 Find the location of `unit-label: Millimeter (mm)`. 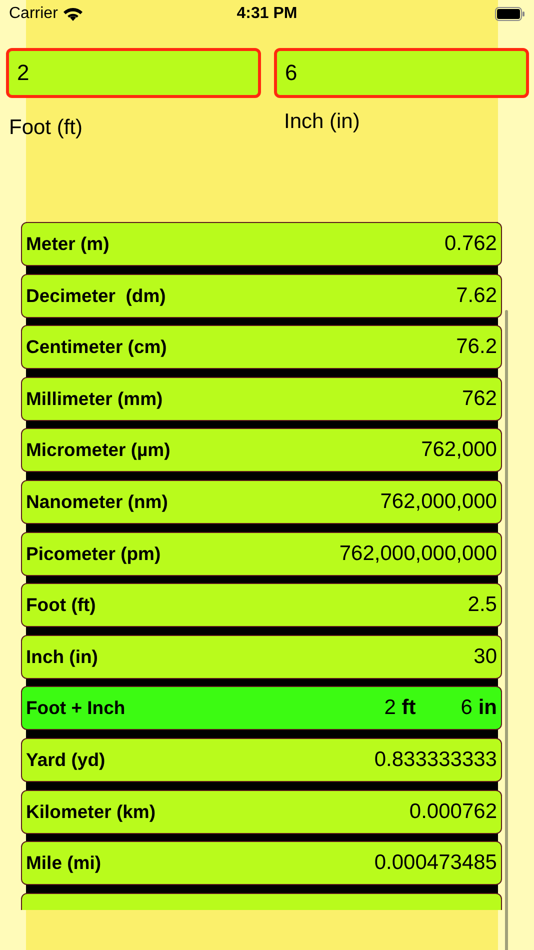

unit-label: Millimeter (mm) is located at coordinates (94, 399).